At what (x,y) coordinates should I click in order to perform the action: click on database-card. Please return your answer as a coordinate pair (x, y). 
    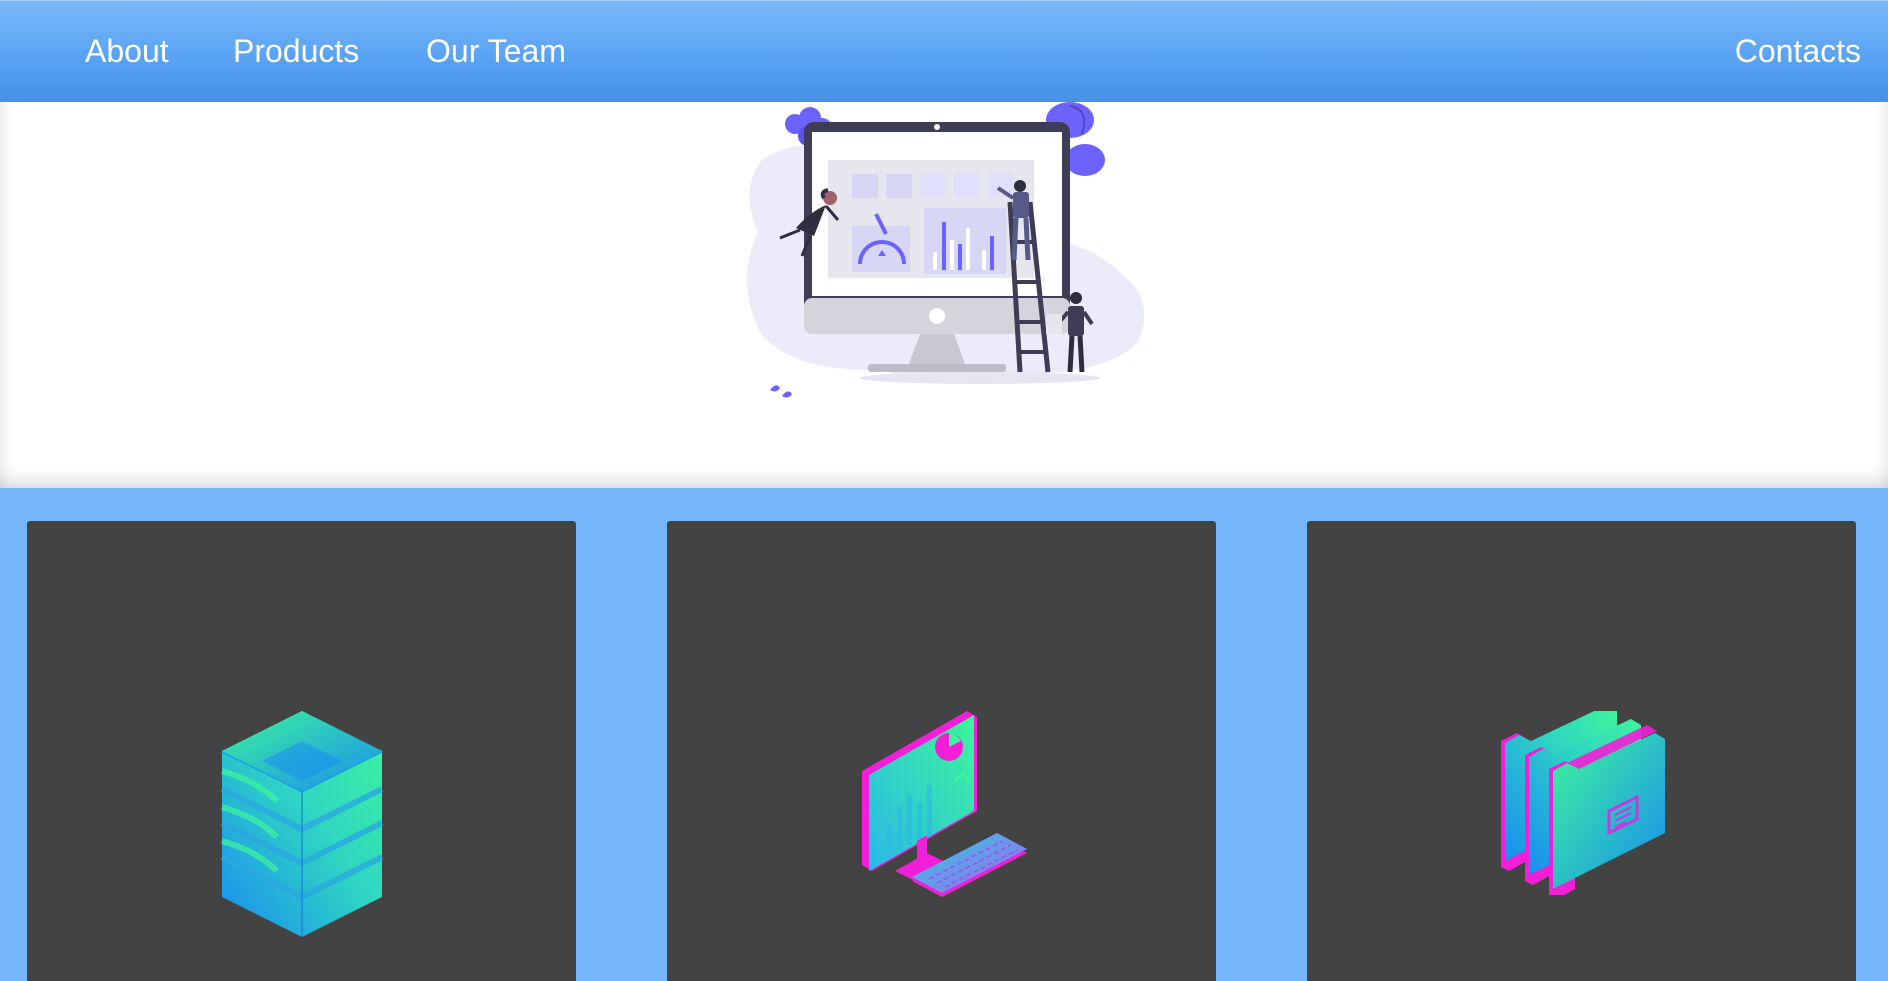
    Looking at the image, I should click on (301, 751).